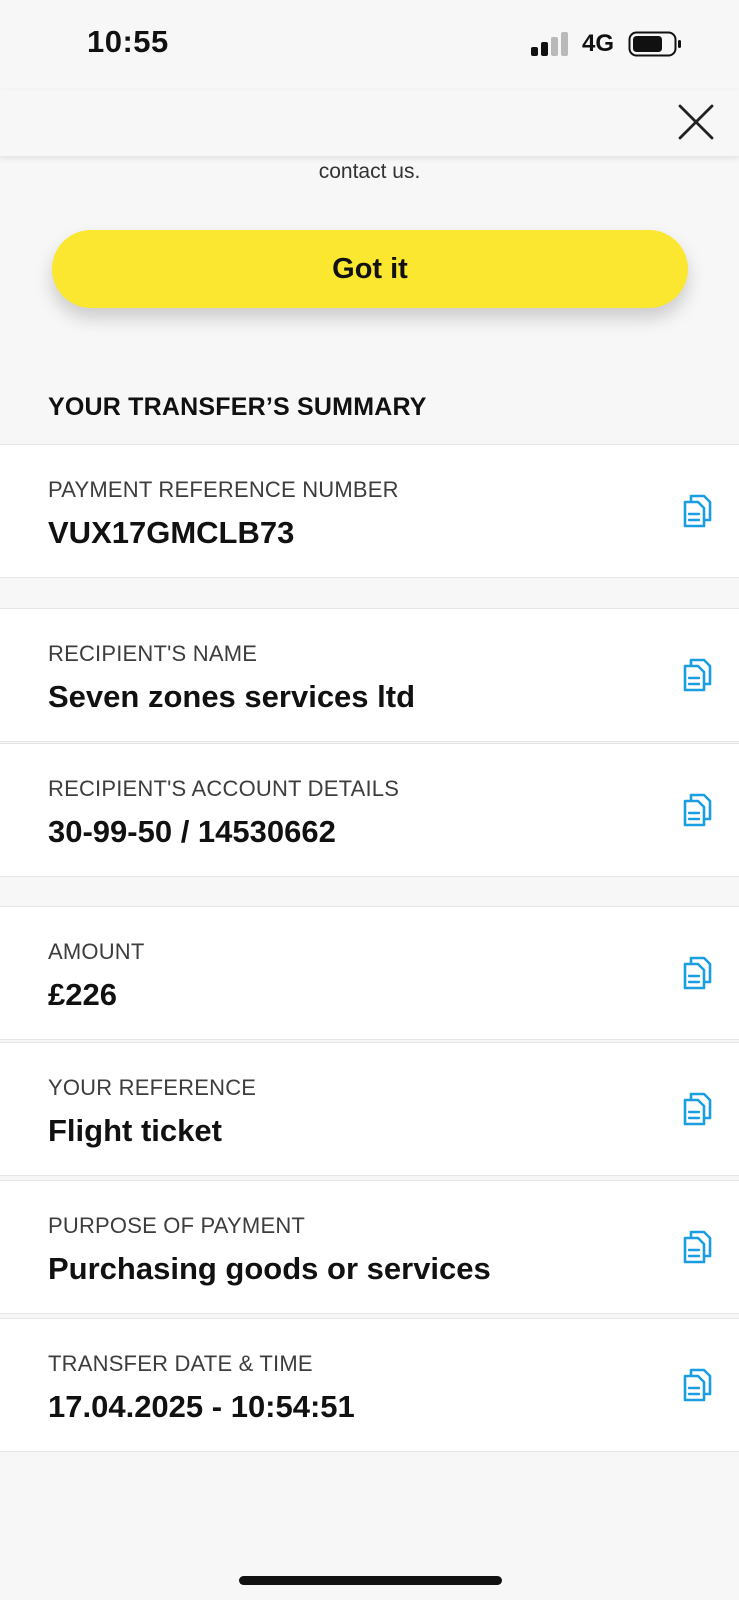 The width and height of the screenshot is (739, 1600). Describe the element at coordinates (370, 1580) in the screenshot. I see `home-indicator` at that location.